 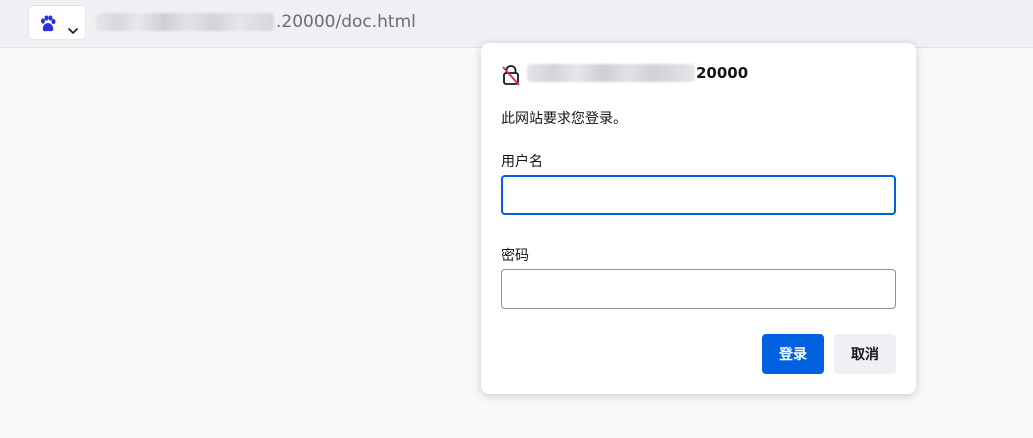 I want to click on url-bar: .20000/doc.html, so click(x=516, y=24).